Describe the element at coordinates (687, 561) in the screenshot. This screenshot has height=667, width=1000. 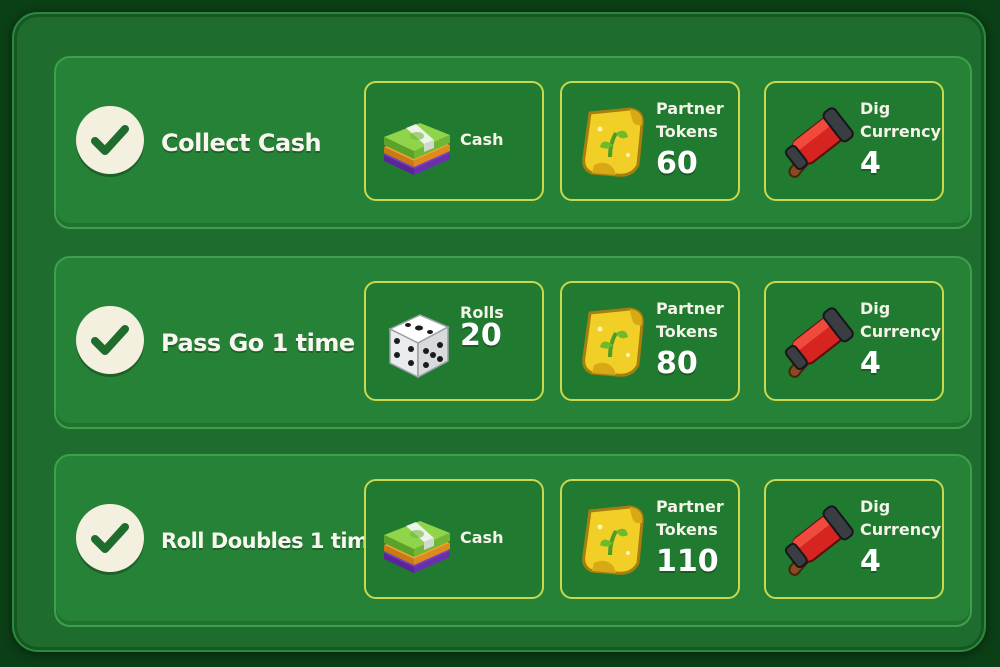
I see `reward-amount: 110` at that location.